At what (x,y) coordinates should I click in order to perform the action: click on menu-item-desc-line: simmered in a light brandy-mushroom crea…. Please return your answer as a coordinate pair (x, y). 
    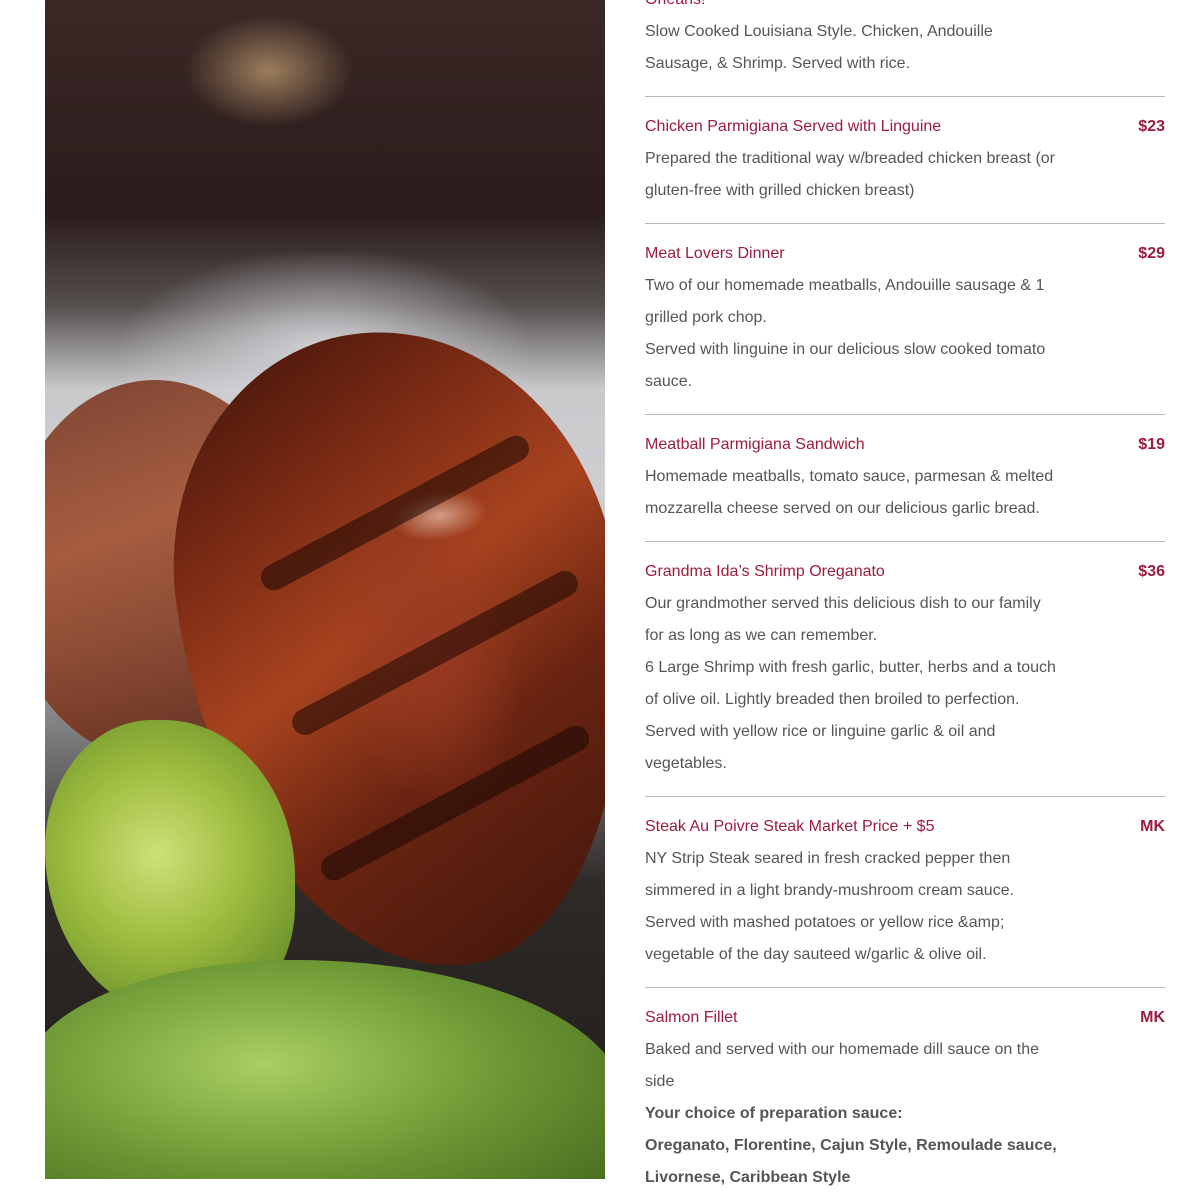
    Looking at the image, I should click on (830, 890).